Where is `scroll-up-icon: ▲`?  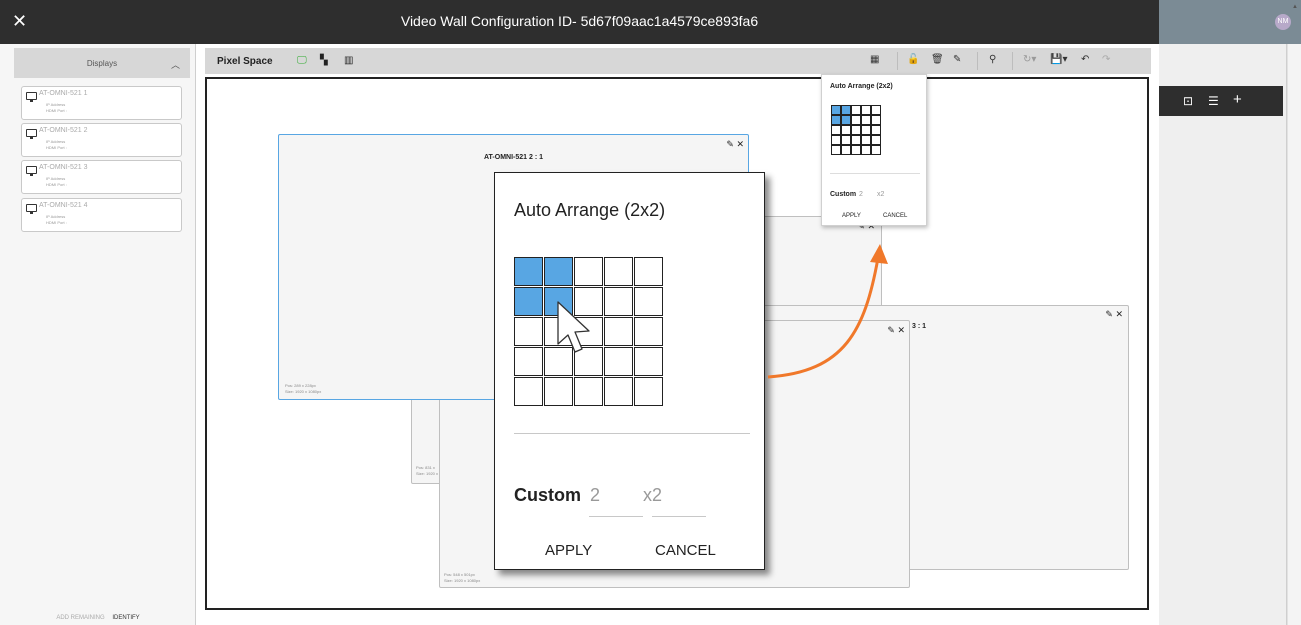 scroll-up-icon: ▲ is located at coordinates (1295, 7).